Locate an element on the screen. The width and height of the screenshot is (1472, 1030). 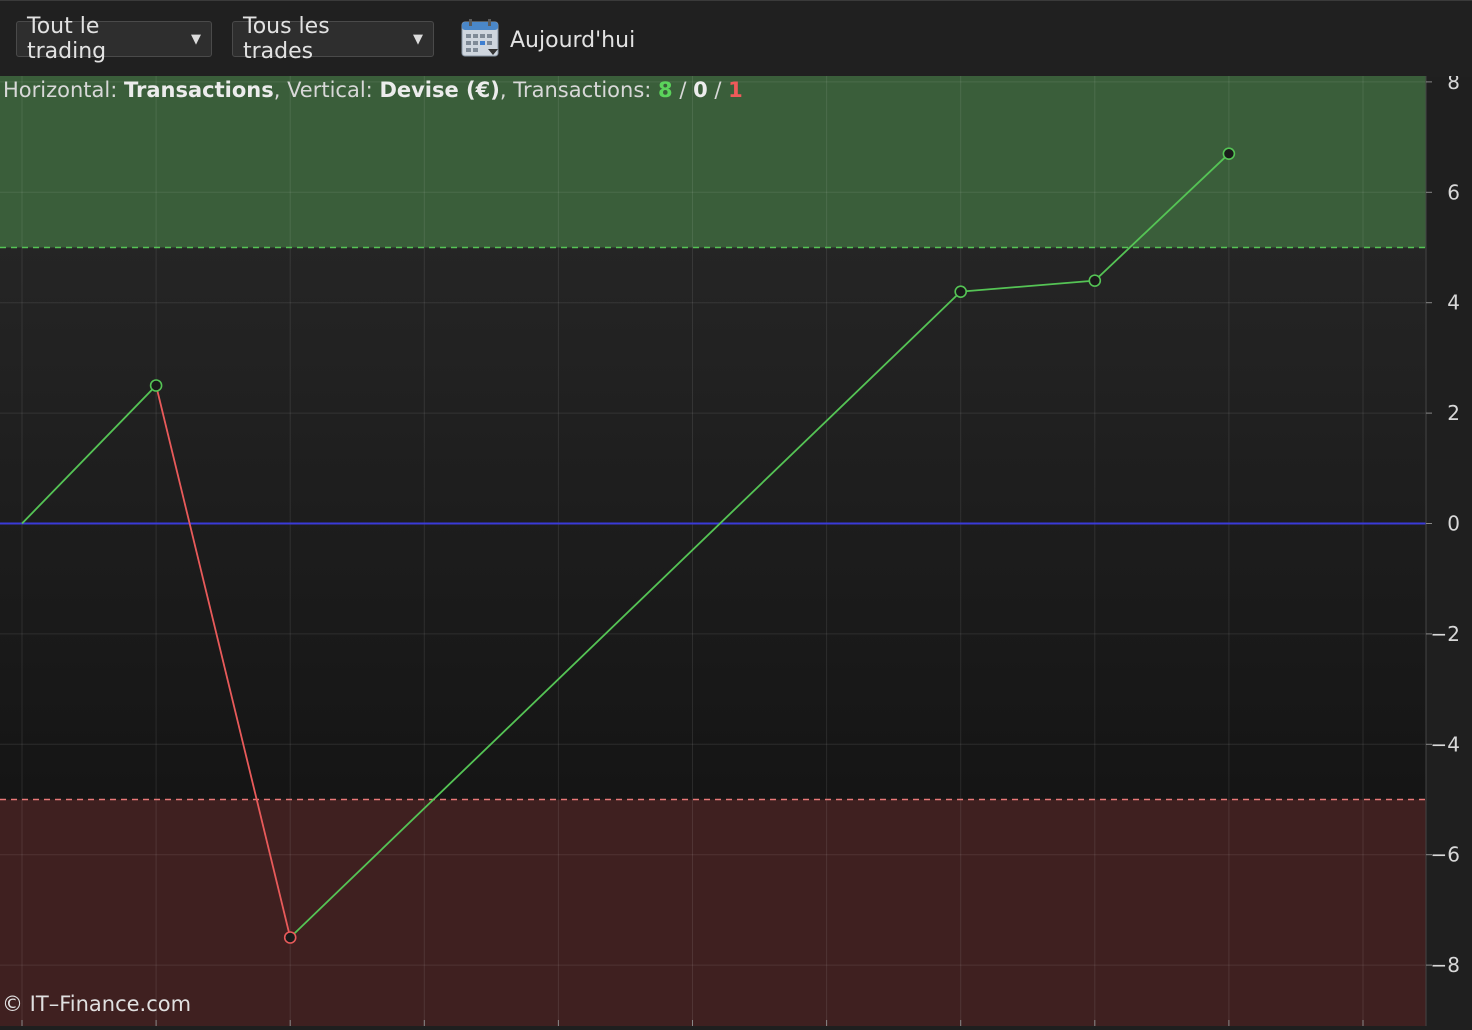
horizontal-value: Transactions is located at coordinates (198, 90).